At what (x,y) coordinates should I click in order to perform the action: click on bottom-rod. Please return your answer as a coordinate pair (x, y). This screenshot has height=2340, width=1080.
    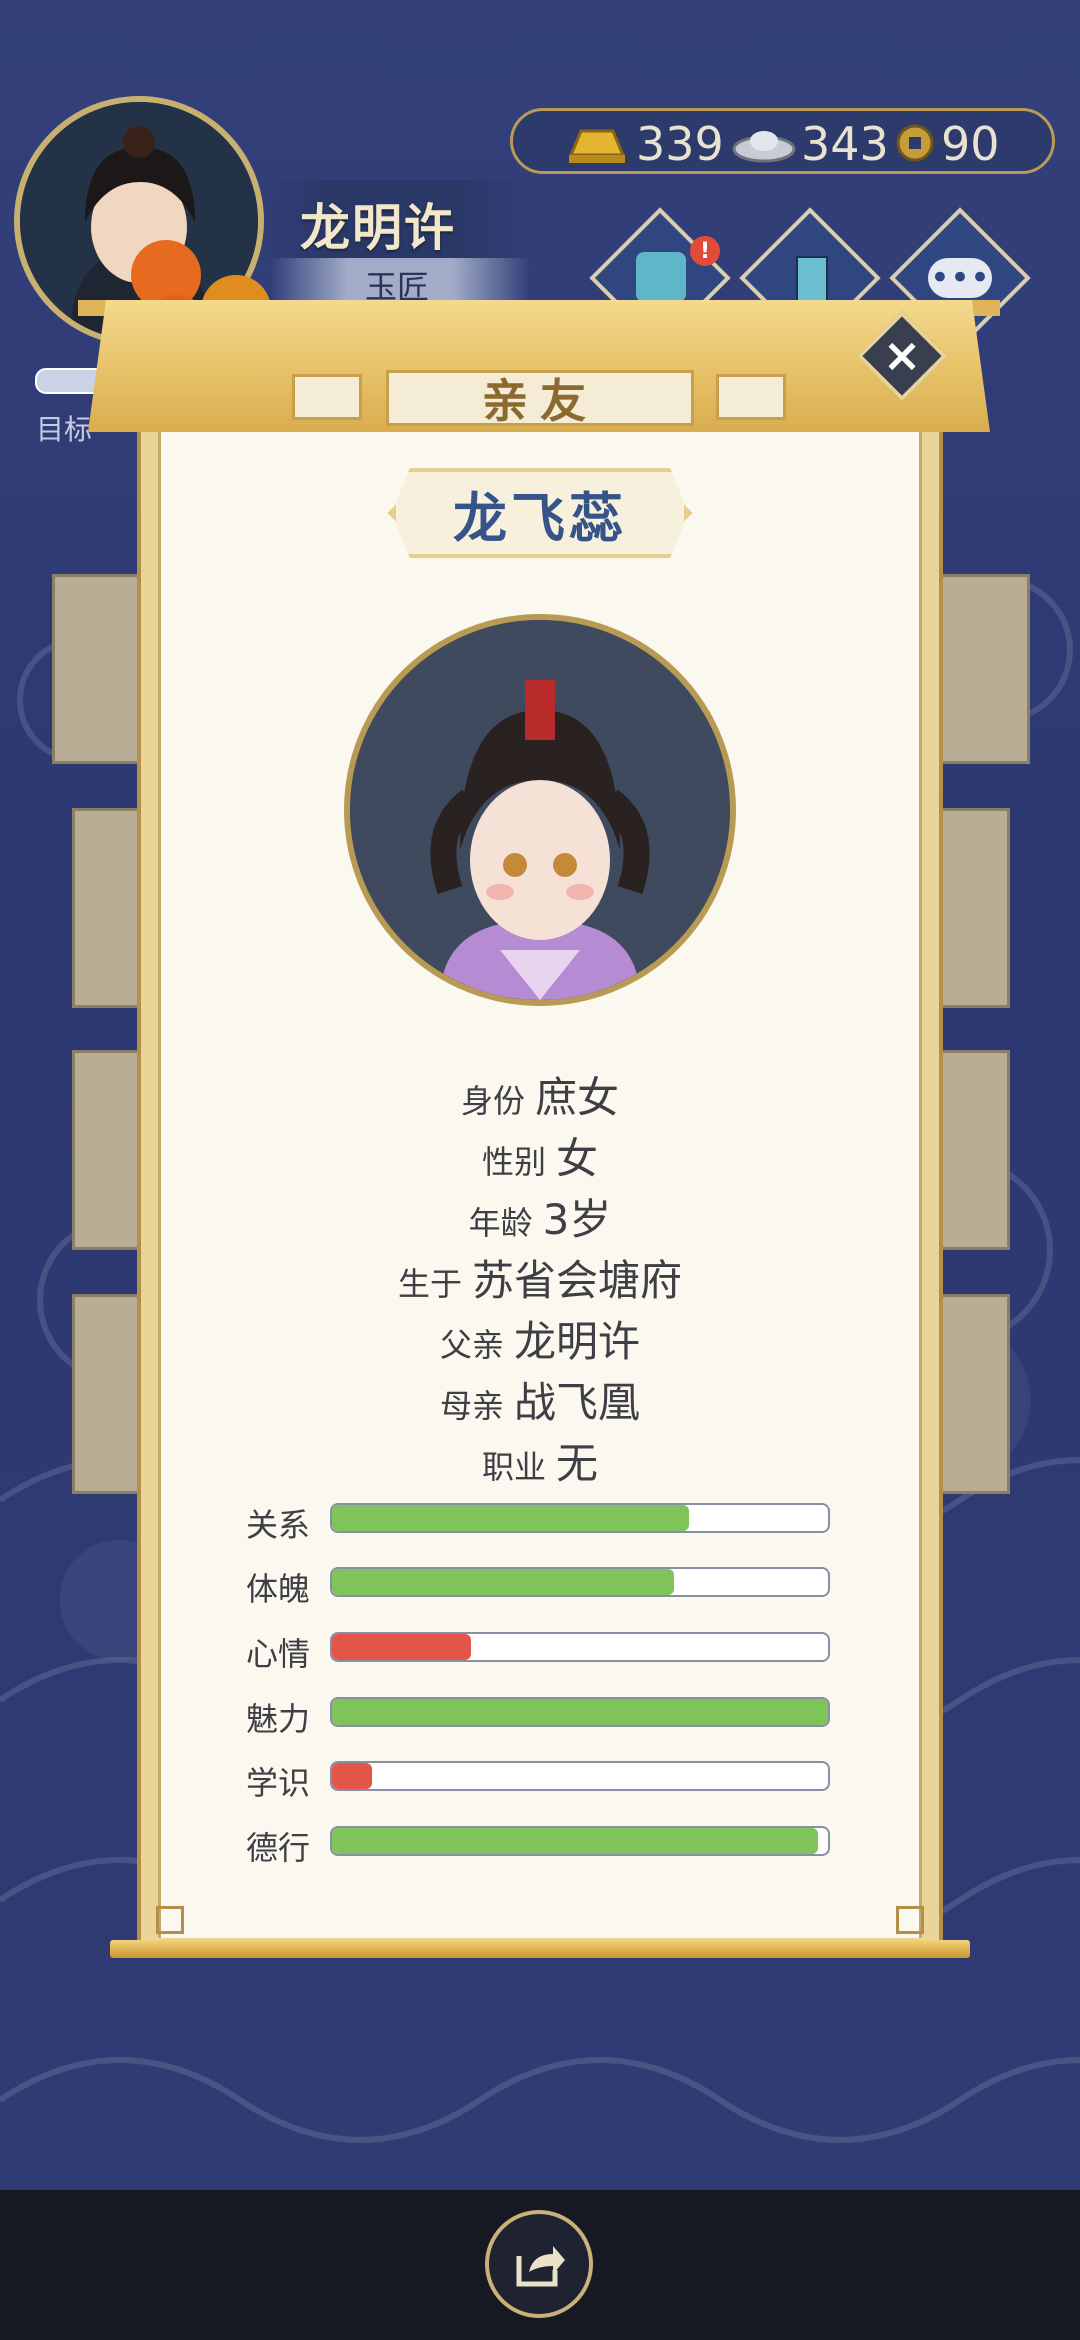
    Looking at the image, I should click on (540, 1949).